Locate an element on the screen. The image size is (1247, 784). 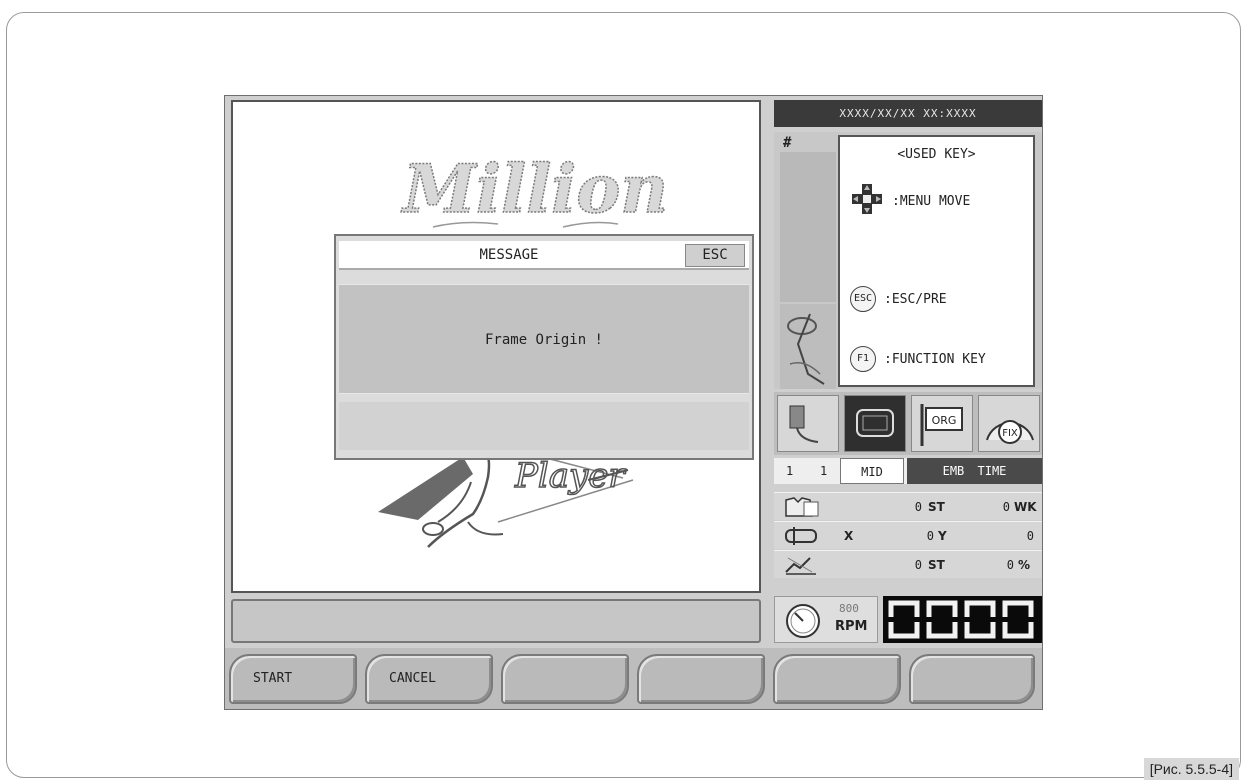
dialog-message: Frame Origin ! is located at coordinates (543, 340).